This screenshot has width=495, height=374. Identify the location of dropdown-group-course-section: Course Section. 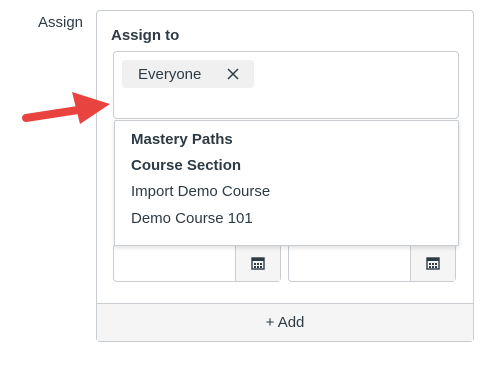
(186, 165).